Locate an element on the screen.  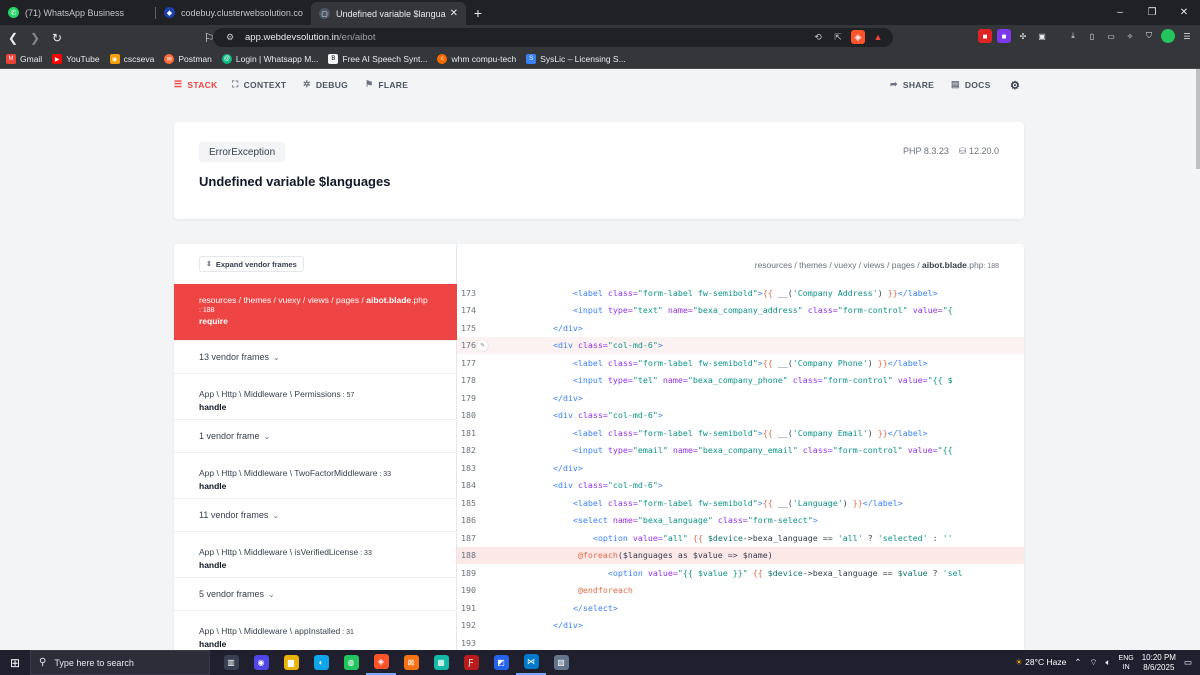
nav-docs: ▤ DOCS is located at coordinates (971, 84).